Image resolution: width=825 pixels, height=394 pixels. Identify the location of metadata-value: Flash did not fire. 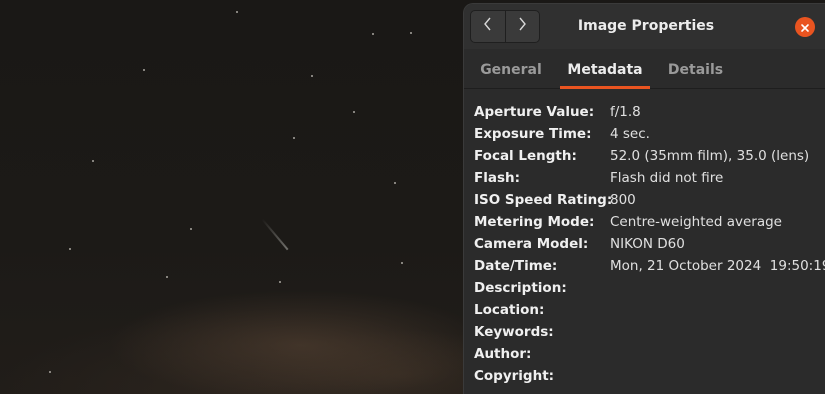
(667, 178).